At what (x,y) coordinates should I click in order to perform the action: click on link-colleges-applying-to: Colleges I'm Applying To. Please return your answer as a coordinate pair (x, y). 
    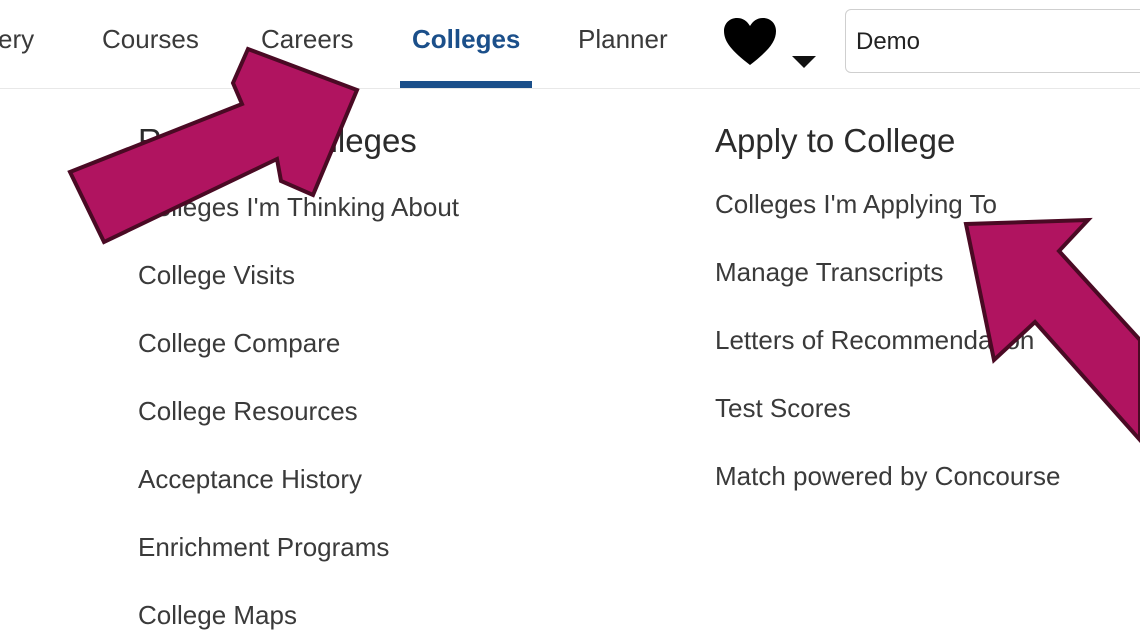
    Looking at the image, I should click on (856, 204).